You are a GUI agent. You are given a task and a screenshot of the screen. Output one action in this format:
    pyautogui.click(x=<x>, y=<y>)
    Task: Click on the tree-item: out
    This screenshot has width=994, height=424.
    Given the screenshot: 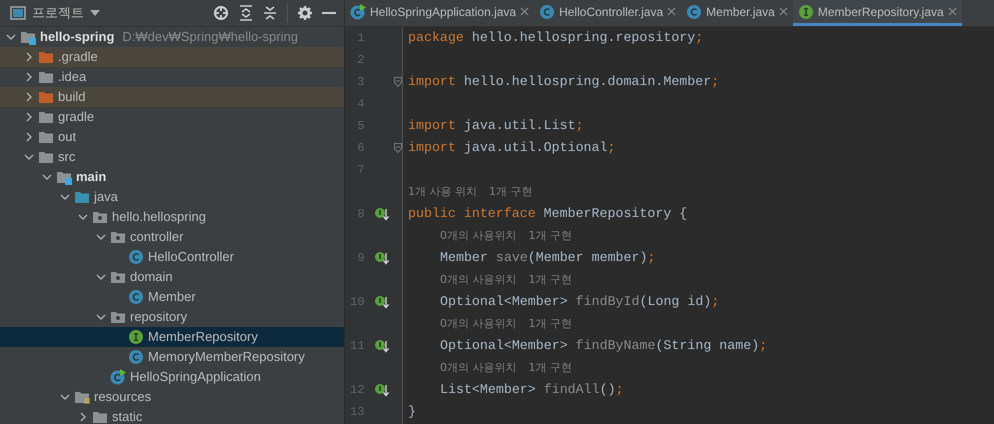 What is the action you would take?
    pyautogui.click(x=172, y=137)
    